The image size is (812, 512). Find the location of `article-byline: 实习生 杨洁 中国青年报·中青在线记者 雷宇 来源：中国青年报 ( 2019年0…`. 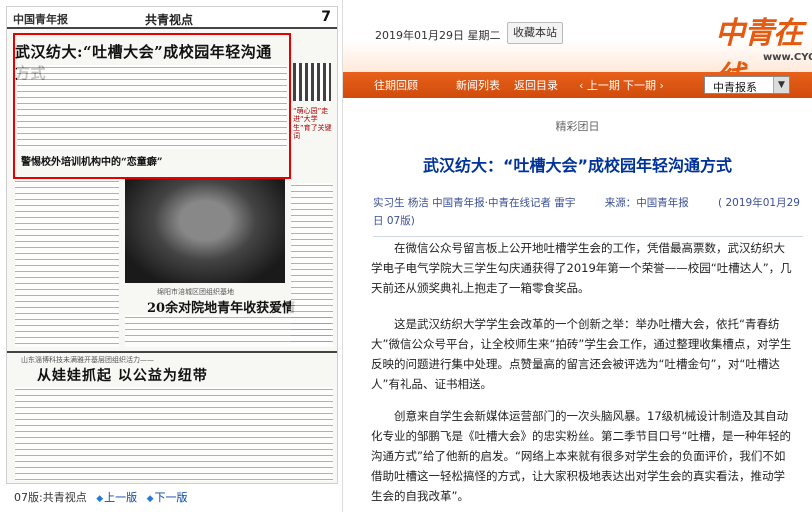

article-byline: 实习生 杨洁 中国青年报·中青在线记者 雷宇 来源：中国青年报 ( 2019年0… is located at coordinates (588, 215).